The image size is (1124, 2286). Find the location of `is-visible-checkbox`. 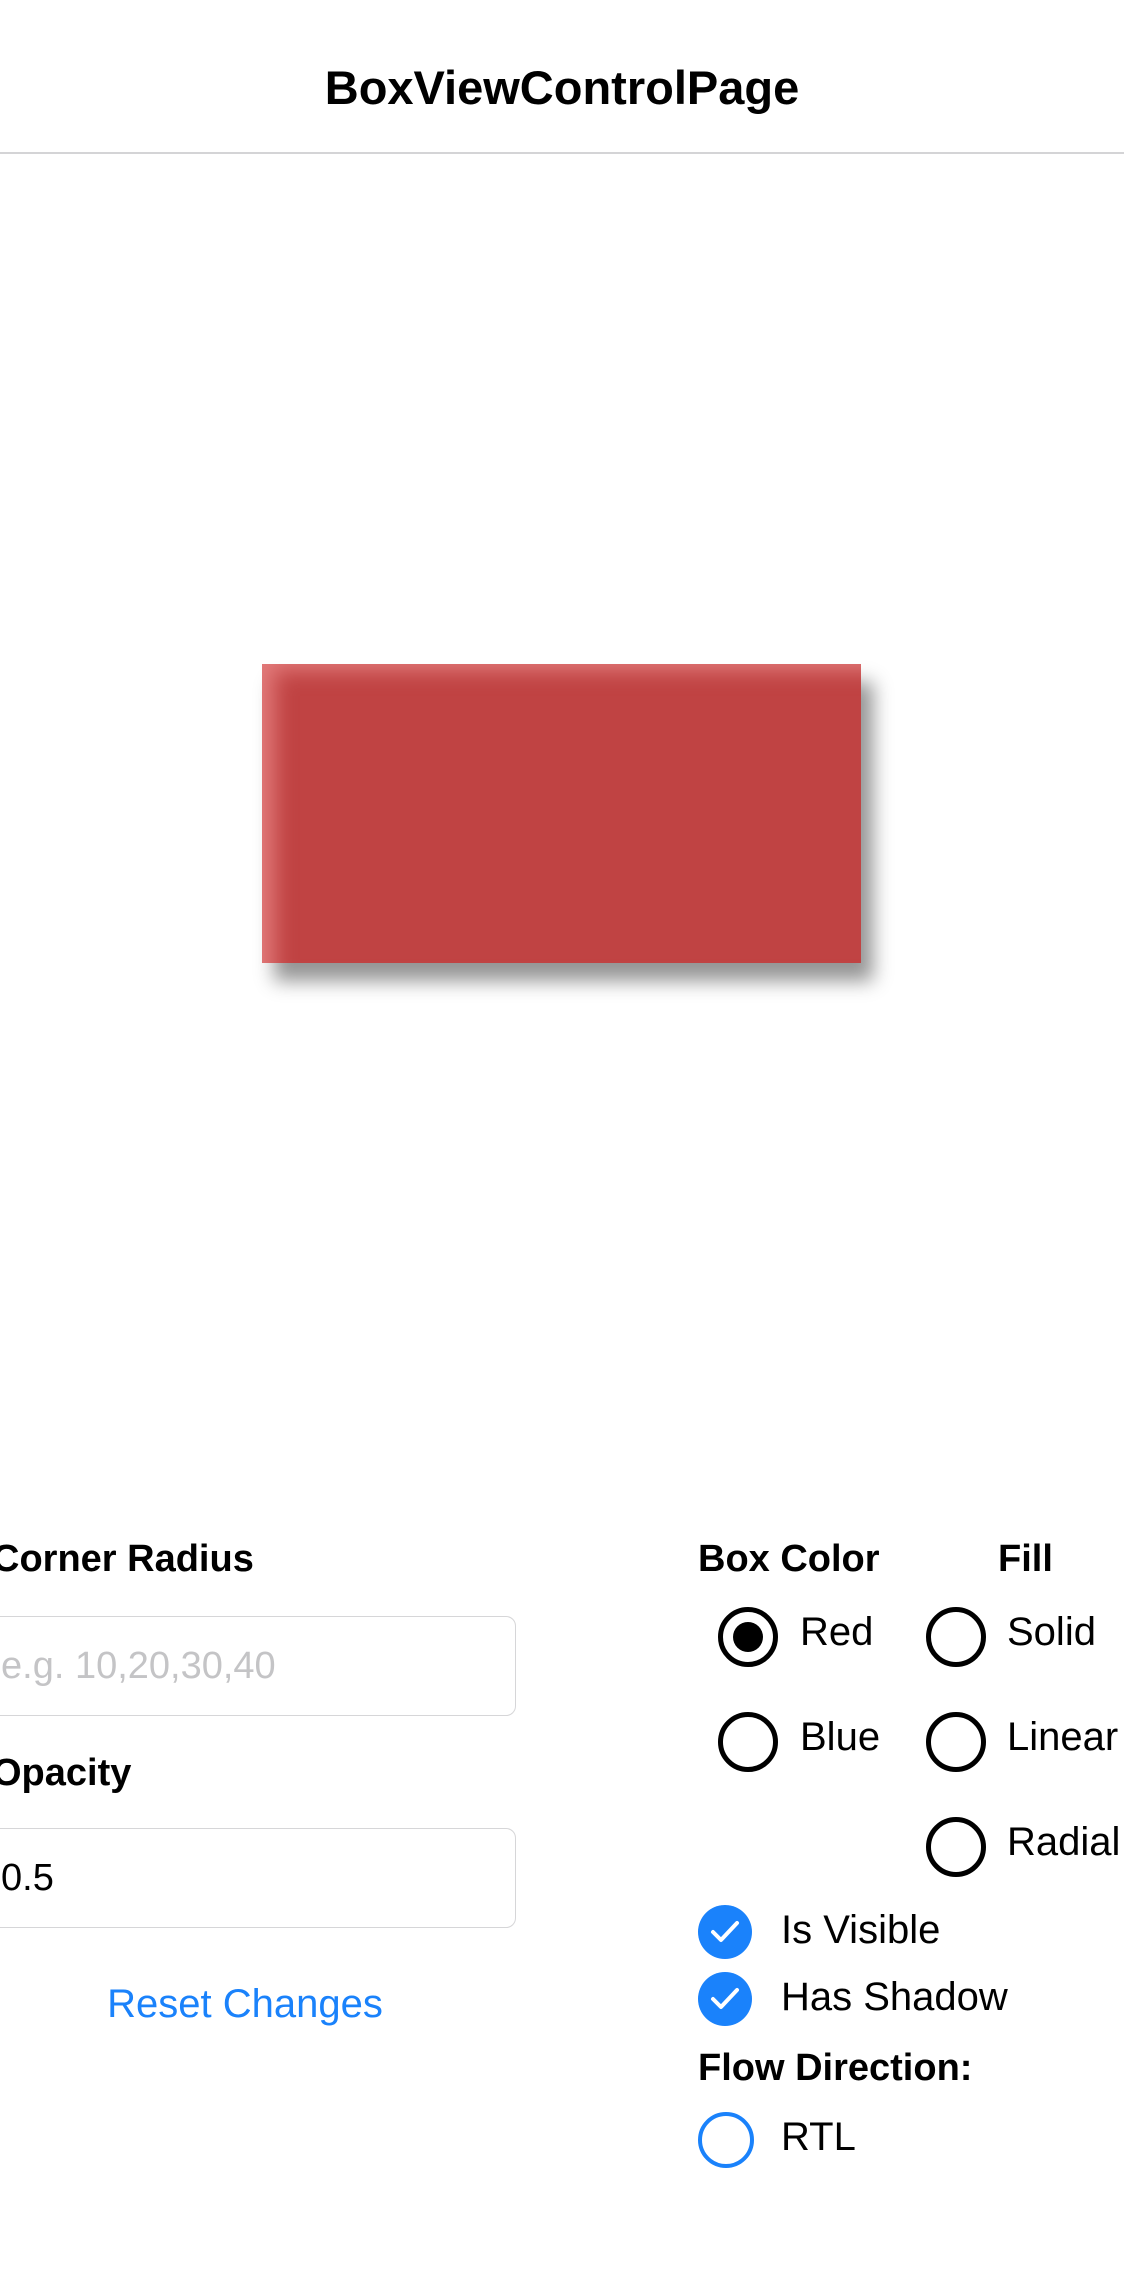

is-visible-checkbox is located at coordinates (725, 1932).